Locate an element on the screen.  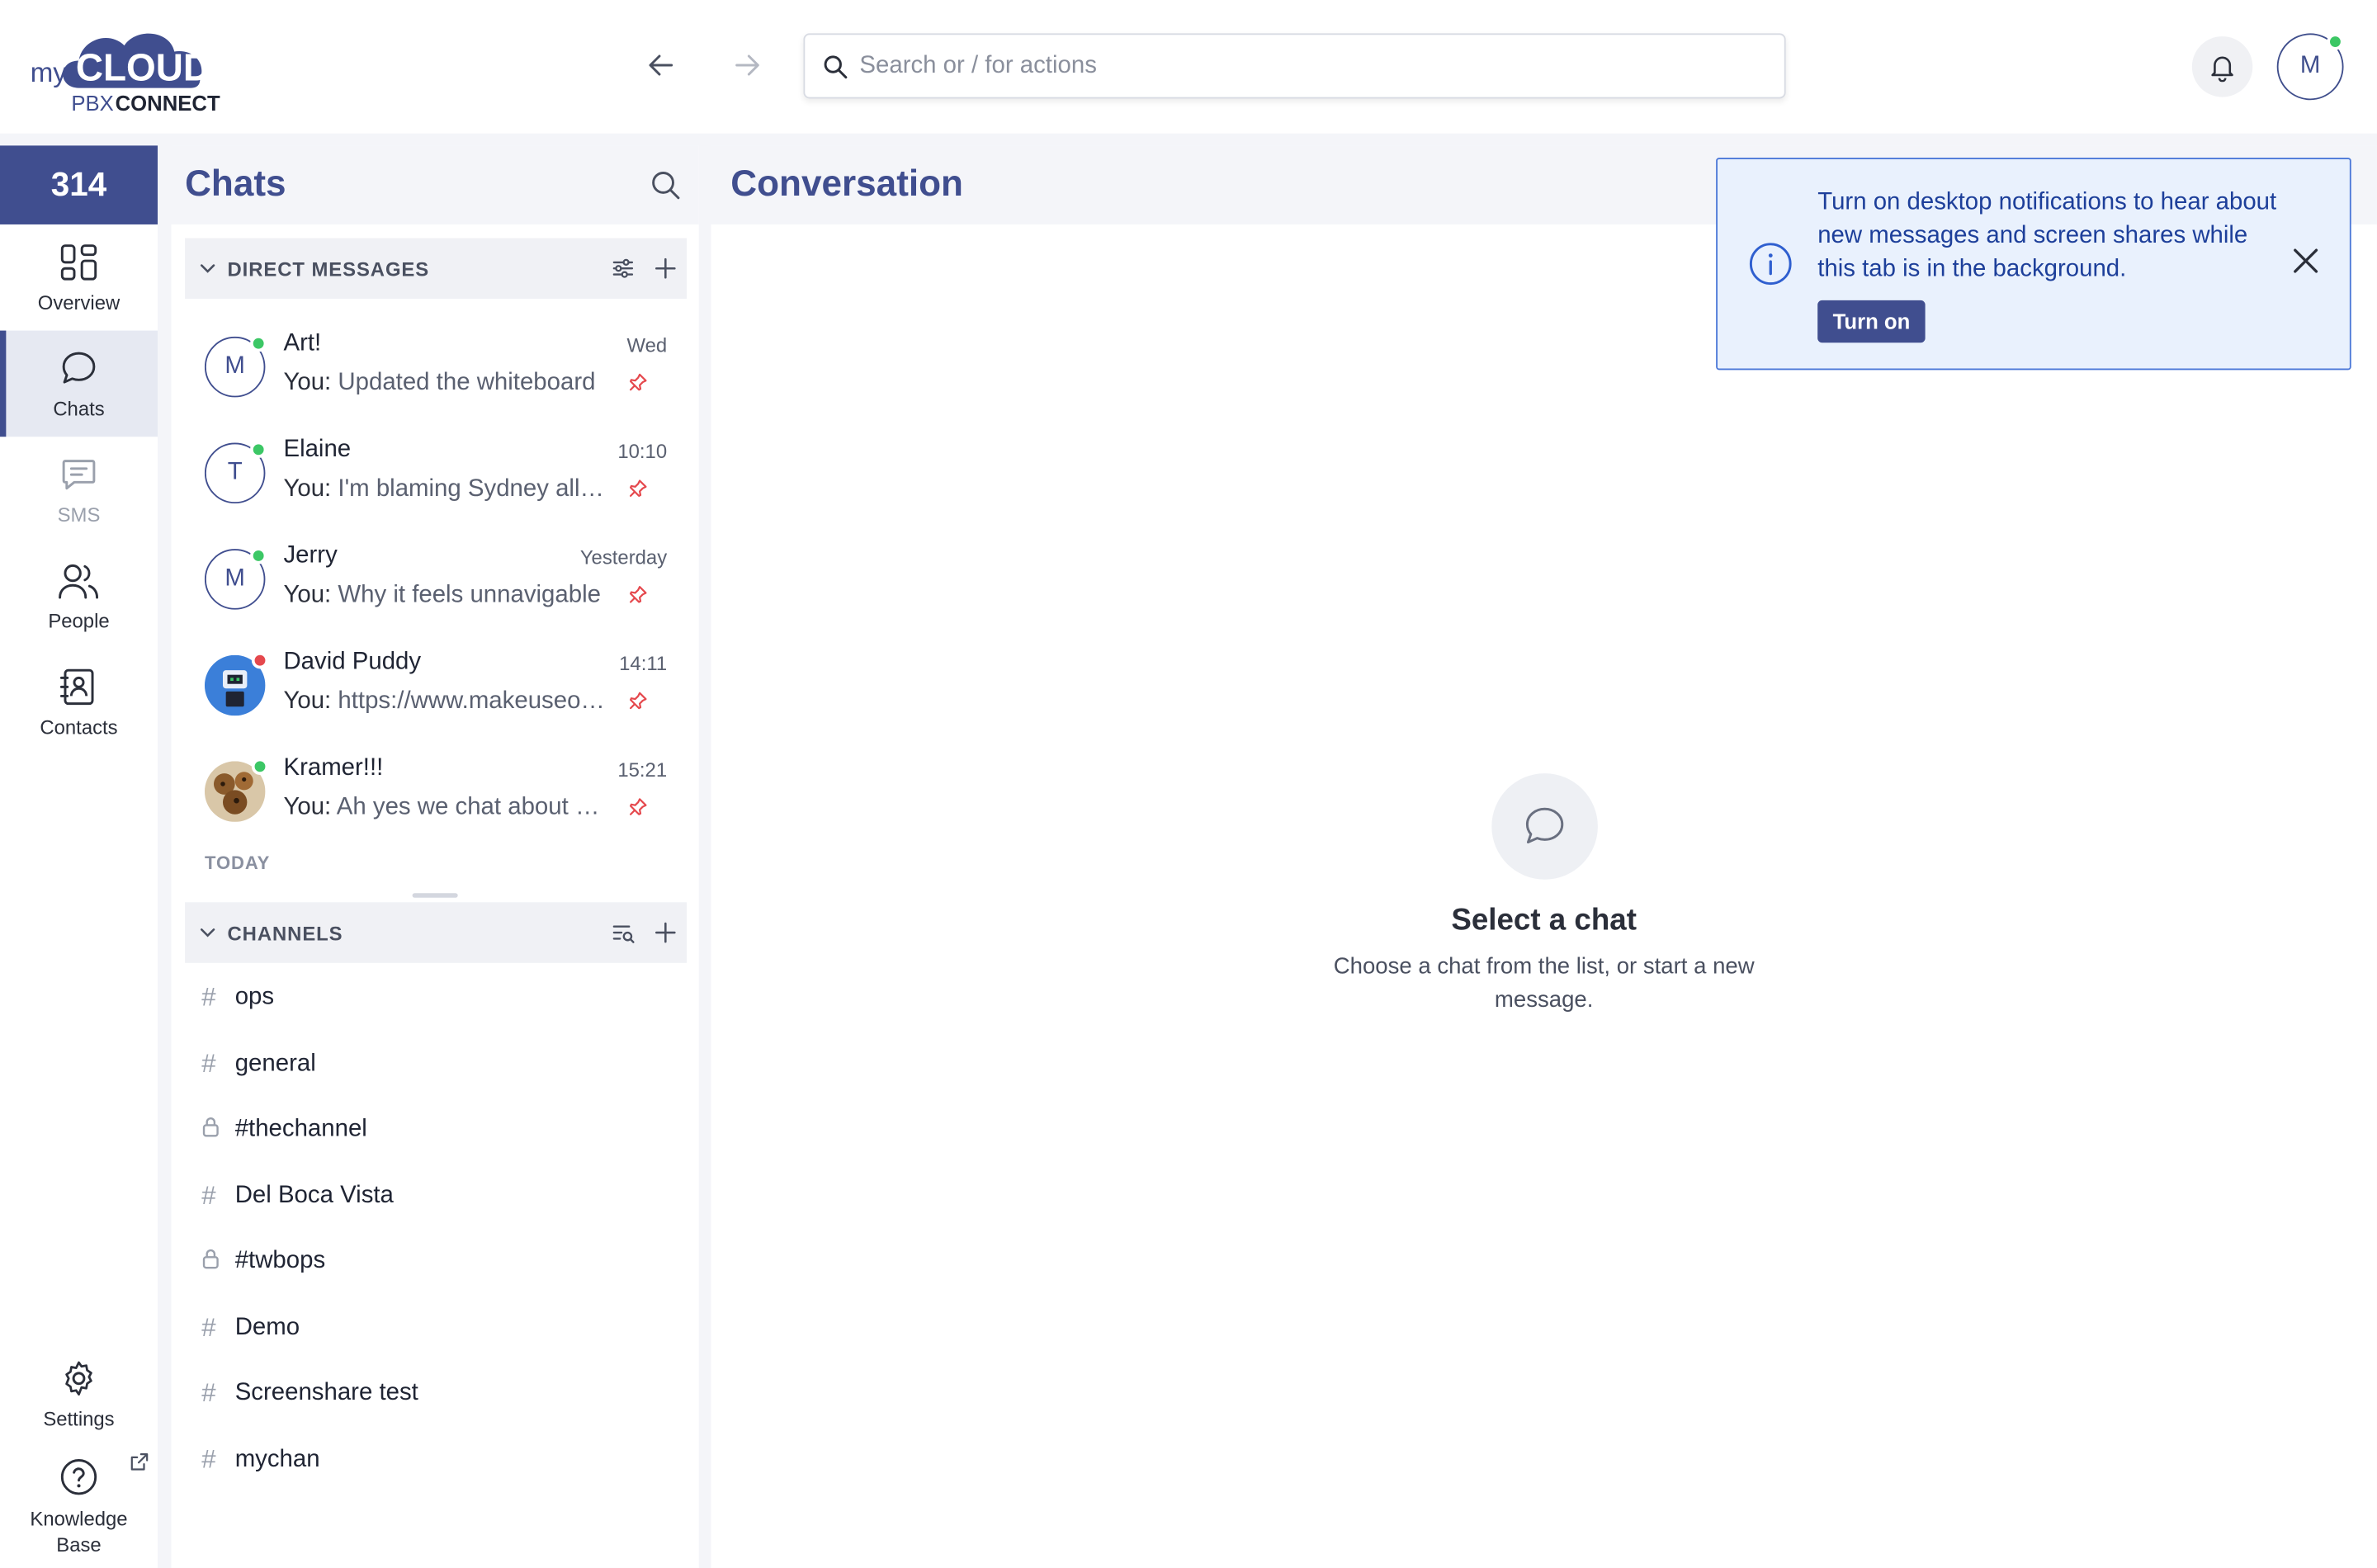
channel-item-mychan: # mychan is located at coordinates (436, 1459).